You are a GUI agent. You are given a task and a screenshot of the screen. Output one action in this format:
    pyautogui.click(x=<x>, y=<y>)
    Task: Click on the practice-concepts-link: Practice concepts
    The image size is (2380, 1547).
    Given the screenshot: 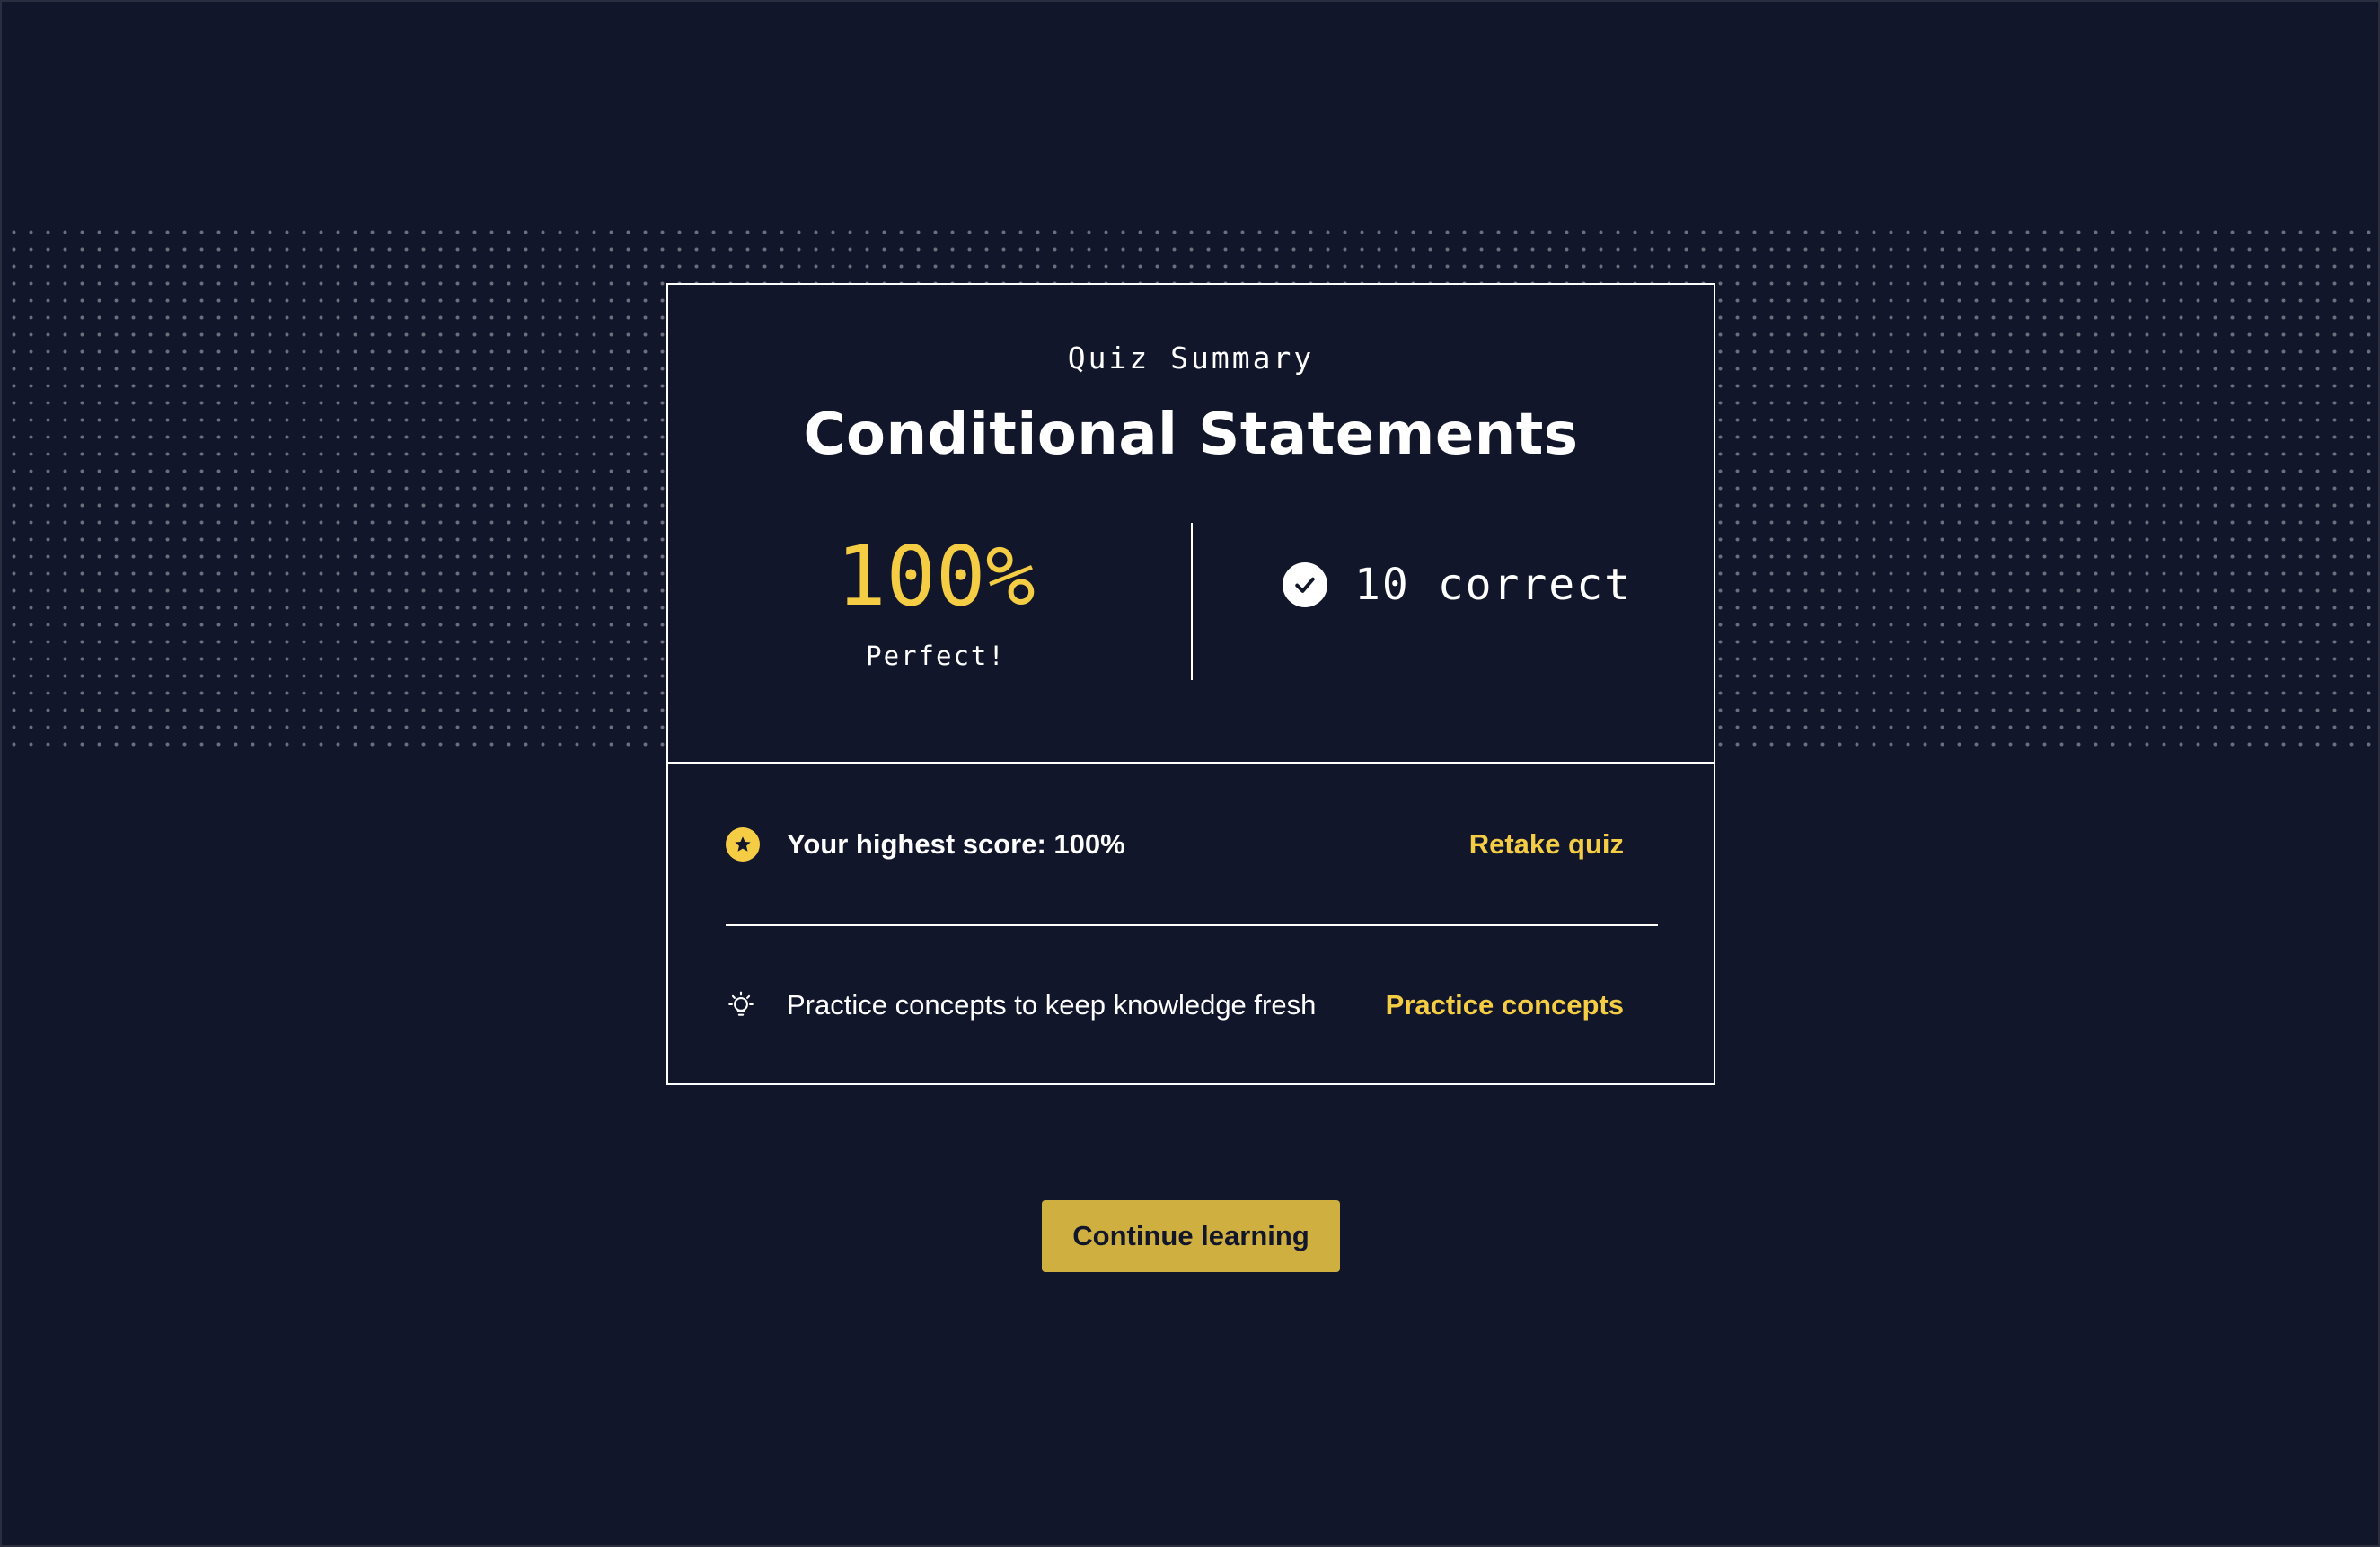 What is the action you would take?
    pyautogui.click(x=1505, y=1005)
    